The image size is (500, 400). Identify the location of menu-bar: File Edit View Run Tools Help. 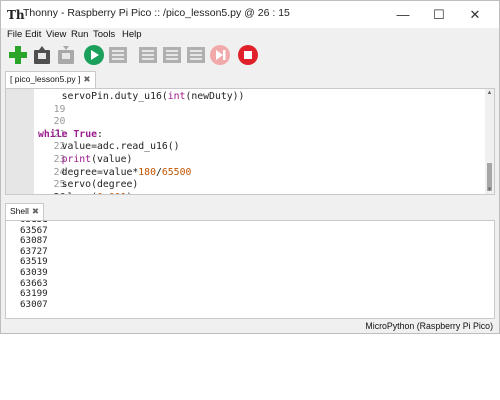
(250, 35).